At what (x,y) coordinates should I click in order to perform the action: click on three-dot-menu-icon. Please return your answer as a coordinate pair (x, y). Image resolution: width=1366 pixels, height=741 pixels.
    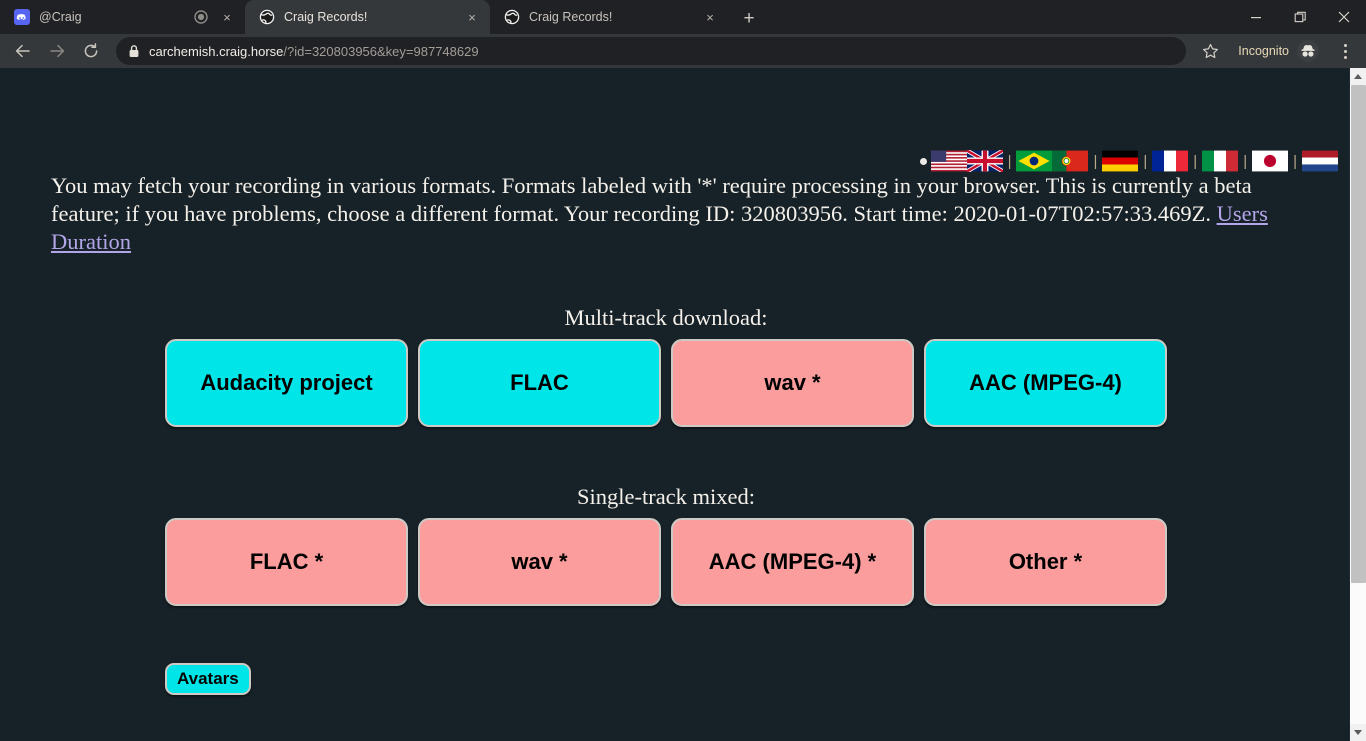
    Looking at the image, I should click on (1345, 51).